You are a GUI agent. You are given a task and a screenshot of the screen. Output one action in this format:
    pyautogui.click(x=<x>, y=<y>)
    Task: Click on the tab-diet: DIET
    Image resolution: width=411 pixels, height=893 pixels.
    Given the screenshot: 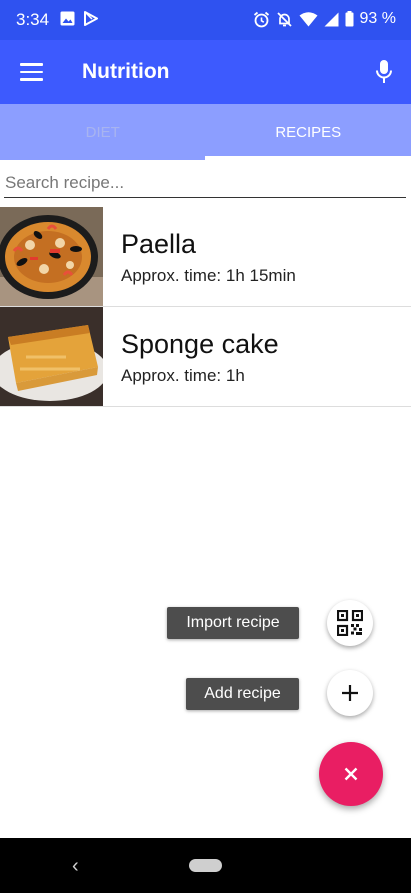 What is the action you would take?
    pyautogui.click(x=103, y=132)
    